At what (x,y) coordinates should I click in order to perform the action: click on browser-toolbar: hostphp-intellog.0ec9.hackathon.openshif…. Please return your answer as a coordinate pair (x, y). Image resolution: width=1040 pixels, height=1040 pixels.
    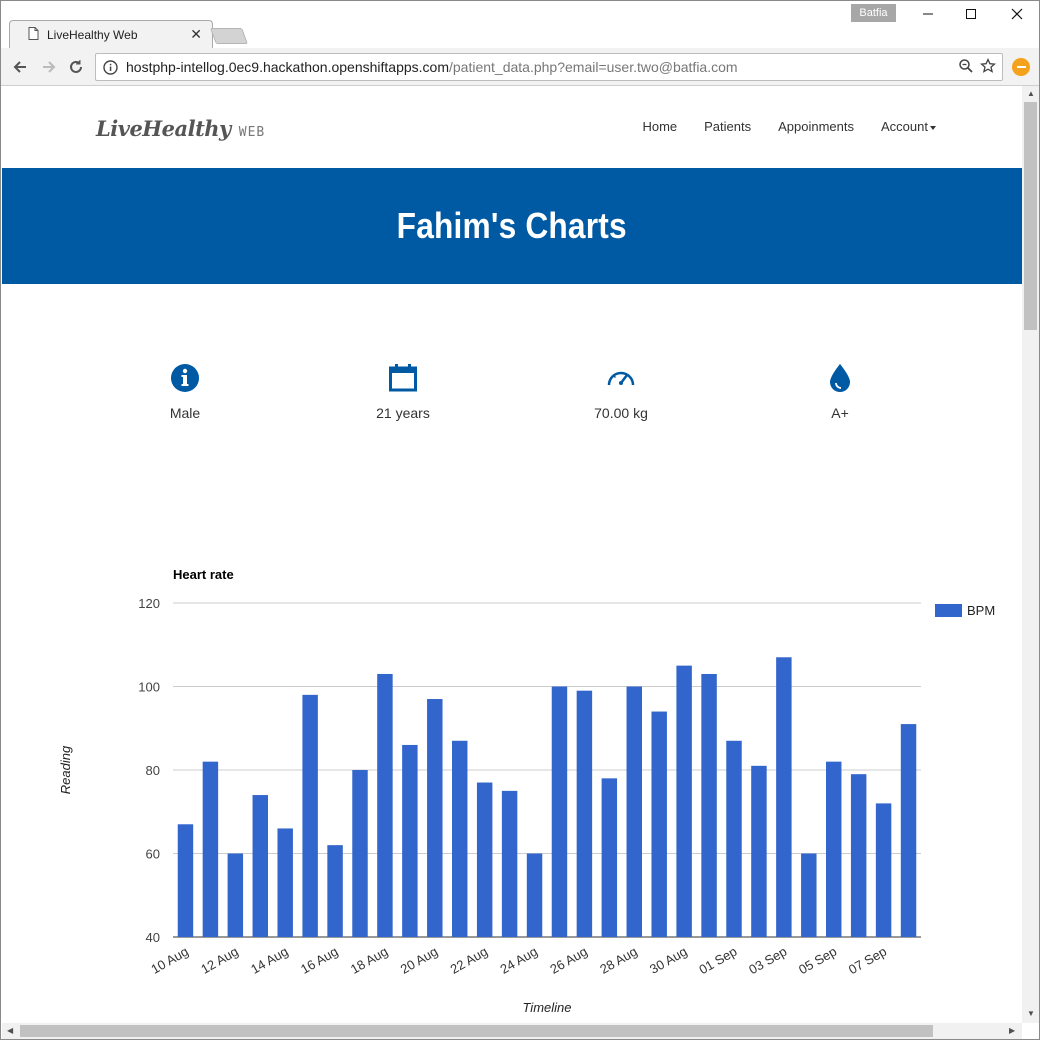
    Looking at the image, I should click on (520, 67).